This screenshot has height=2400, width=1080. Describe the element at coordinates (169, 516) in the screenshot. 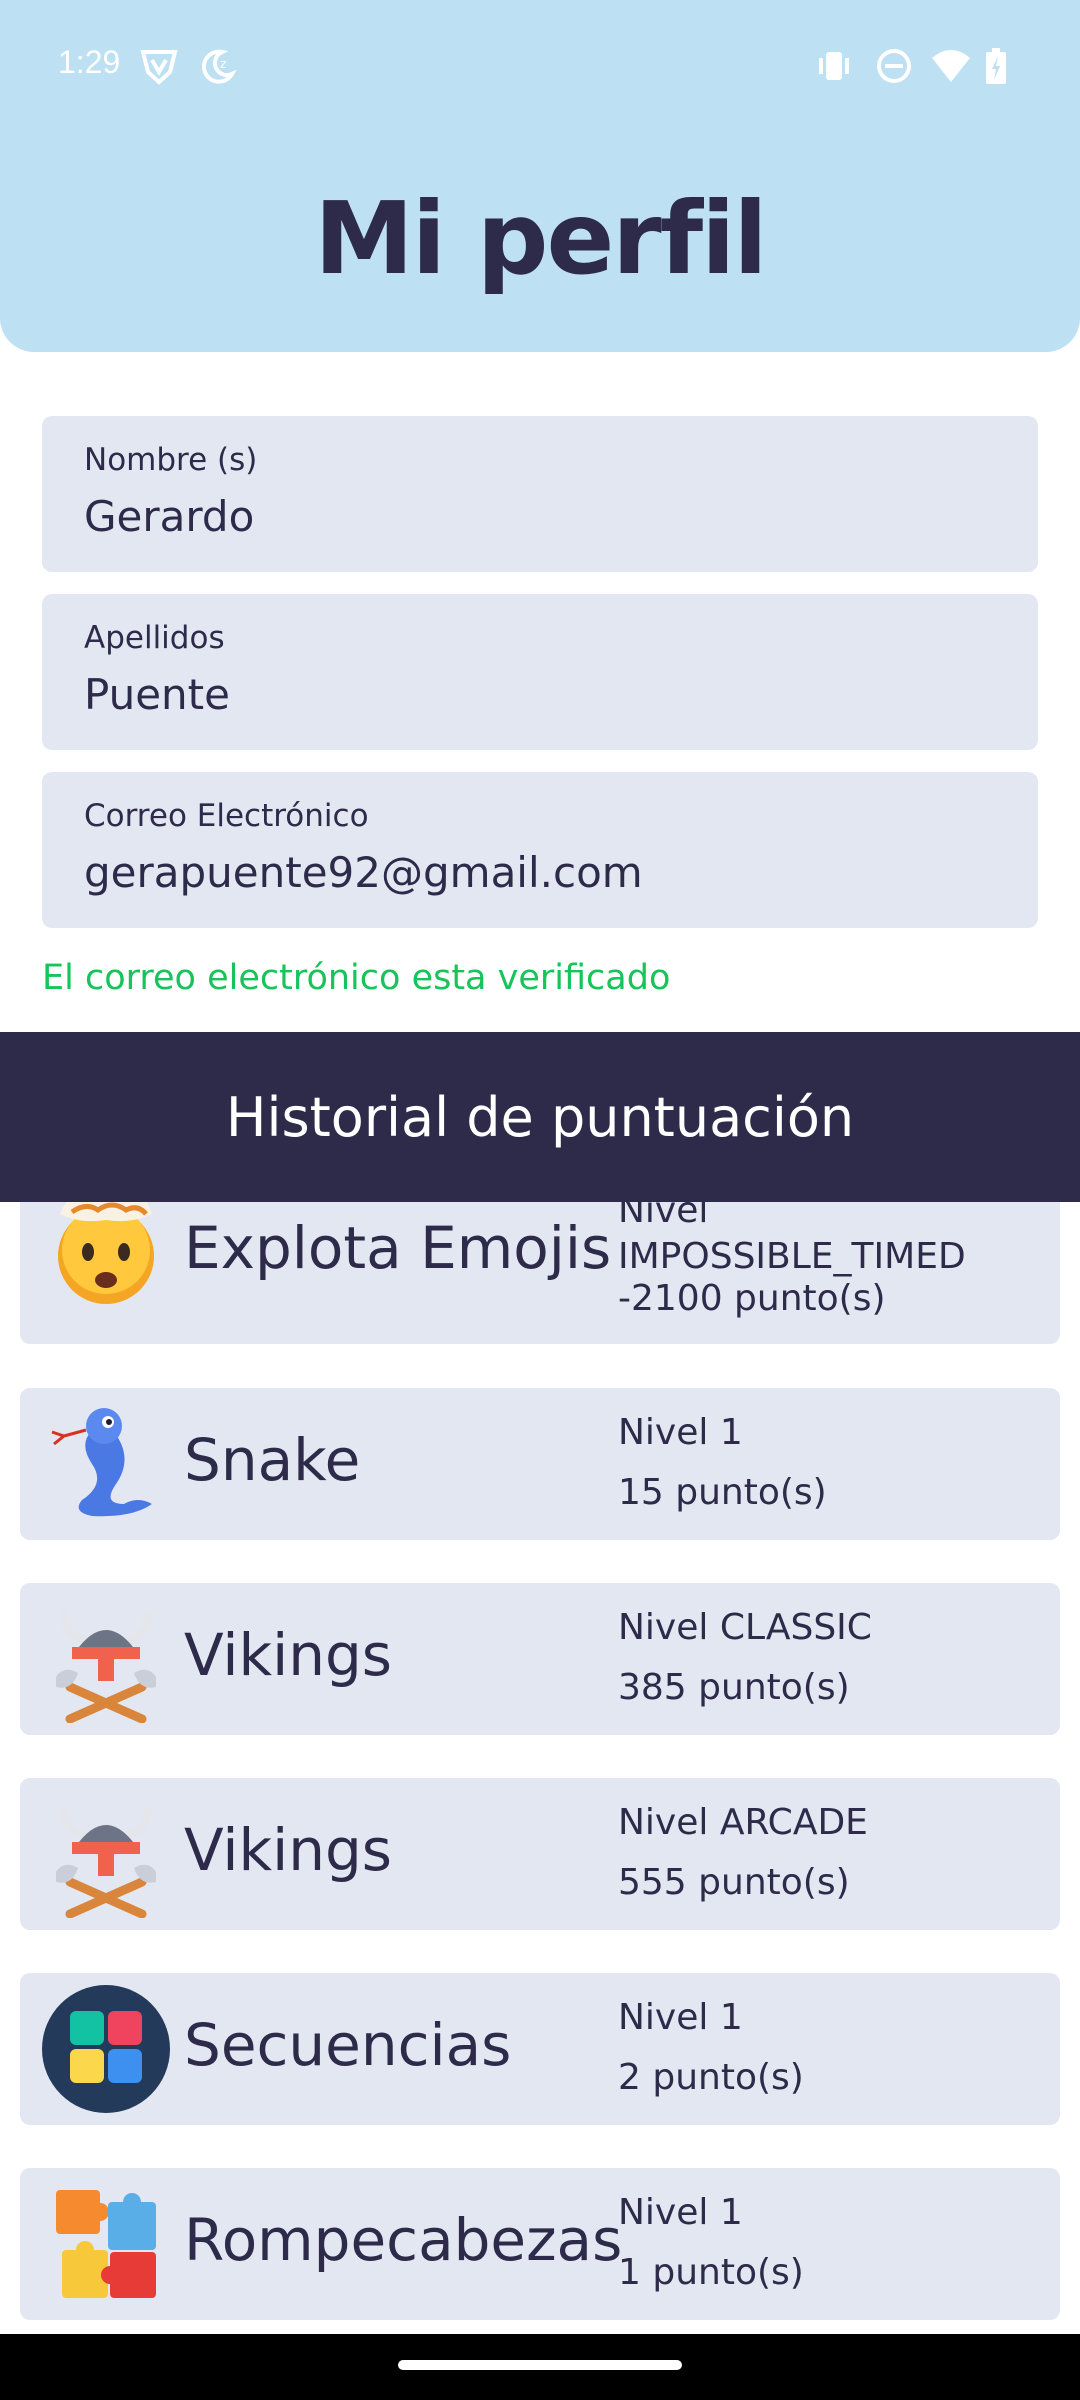

I see `first-name-value: Gerardo` at that location.